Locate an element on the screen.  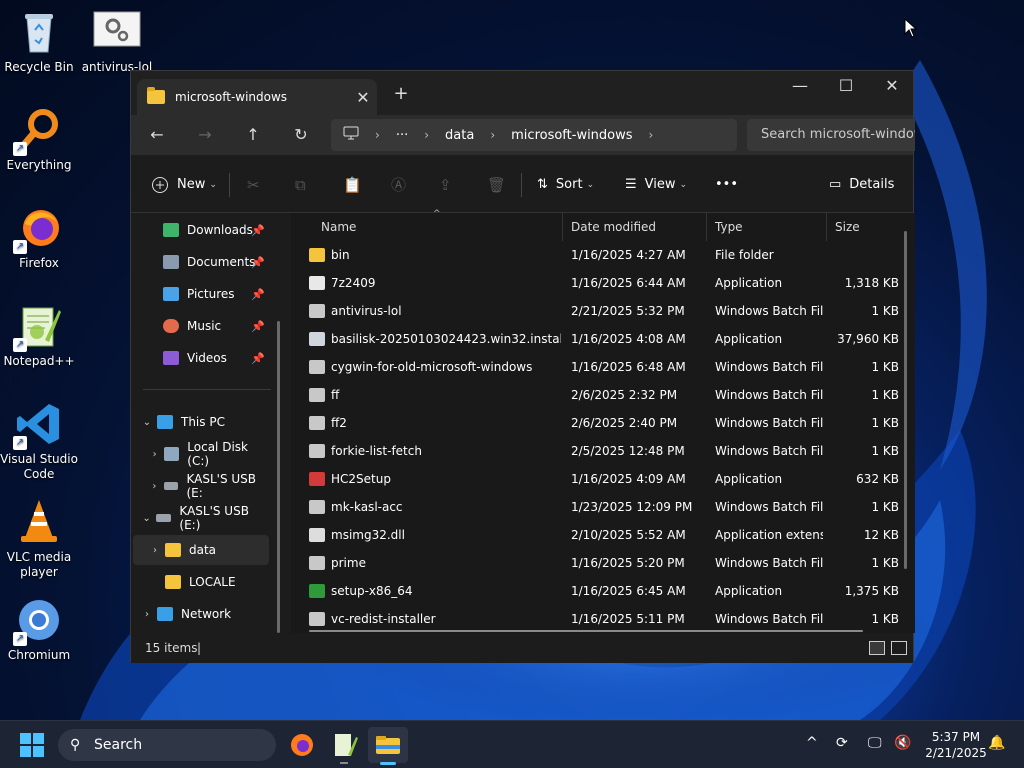
close-button: ✕ is located at coordinates (892, 87).